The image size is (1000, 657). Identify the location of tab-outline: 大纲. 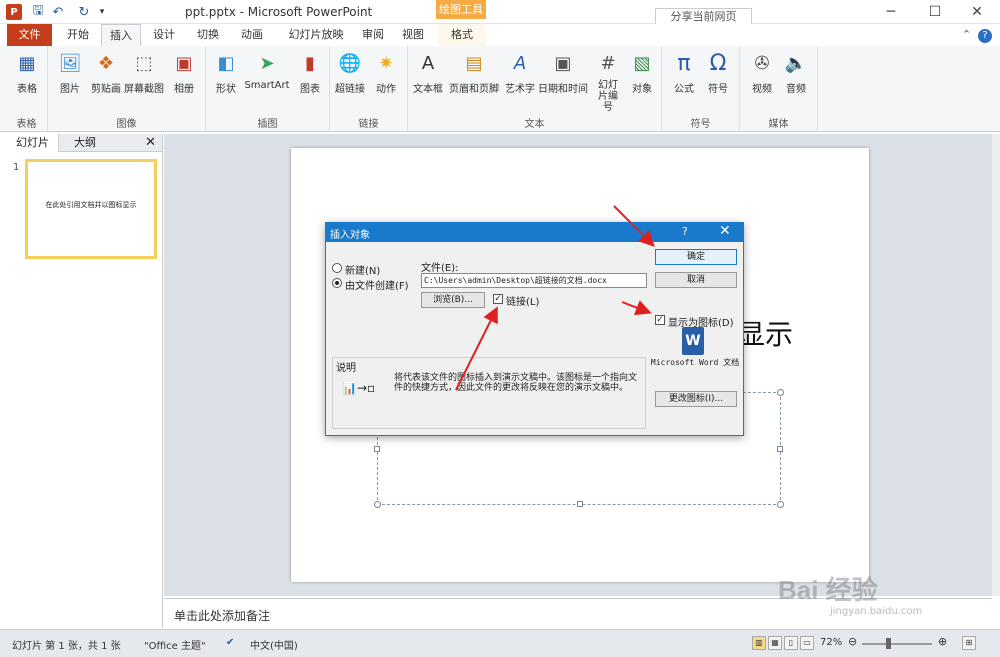
(85, 143).